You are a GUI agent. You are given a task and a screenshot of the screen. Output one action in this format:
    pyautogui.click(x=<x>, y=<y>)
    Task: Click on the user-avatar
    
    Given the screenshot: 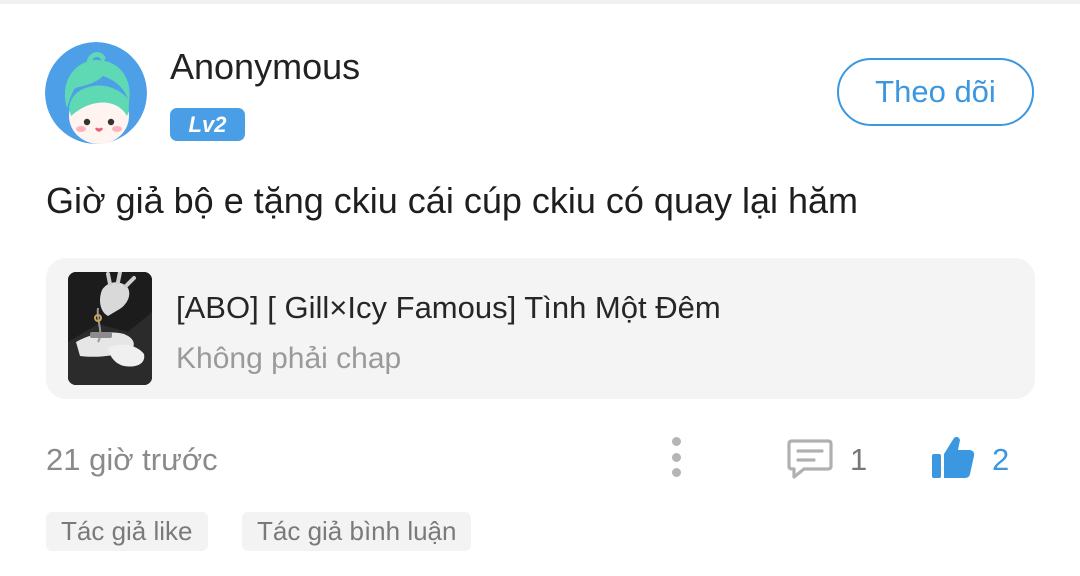 What is the action you would take?
    pyautogui.click(x=96, y=93)
    